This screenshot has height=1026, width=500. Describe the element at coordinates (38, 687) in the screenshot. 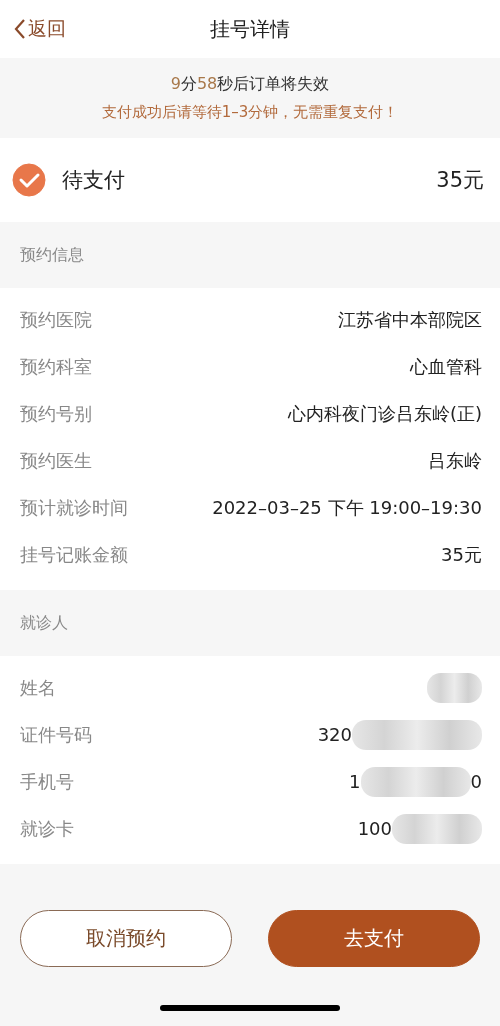

I see `field-label: 姓名` at that location.